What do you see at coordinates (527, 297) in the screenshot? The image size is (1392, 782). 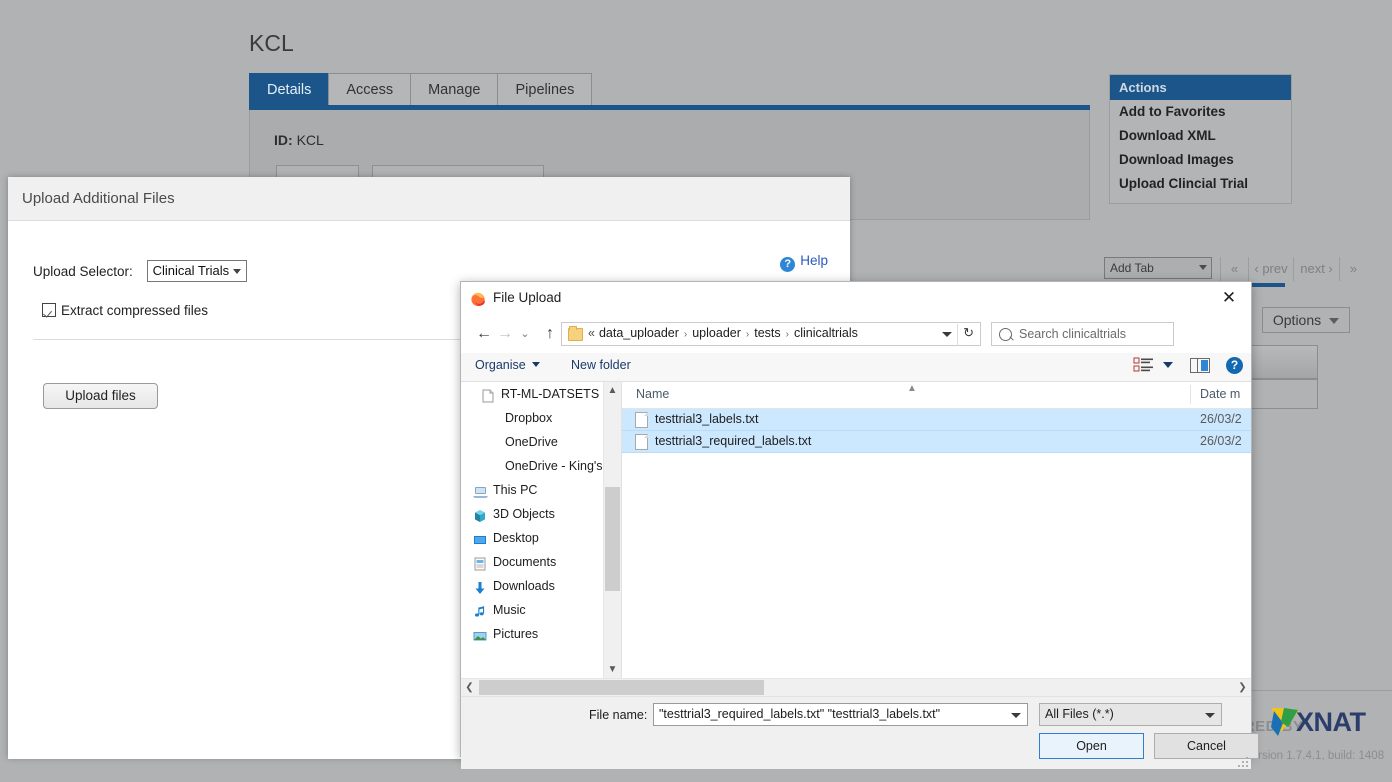 I see `file-dialog-title-text: File Upload` at bounding box center [527, 297].